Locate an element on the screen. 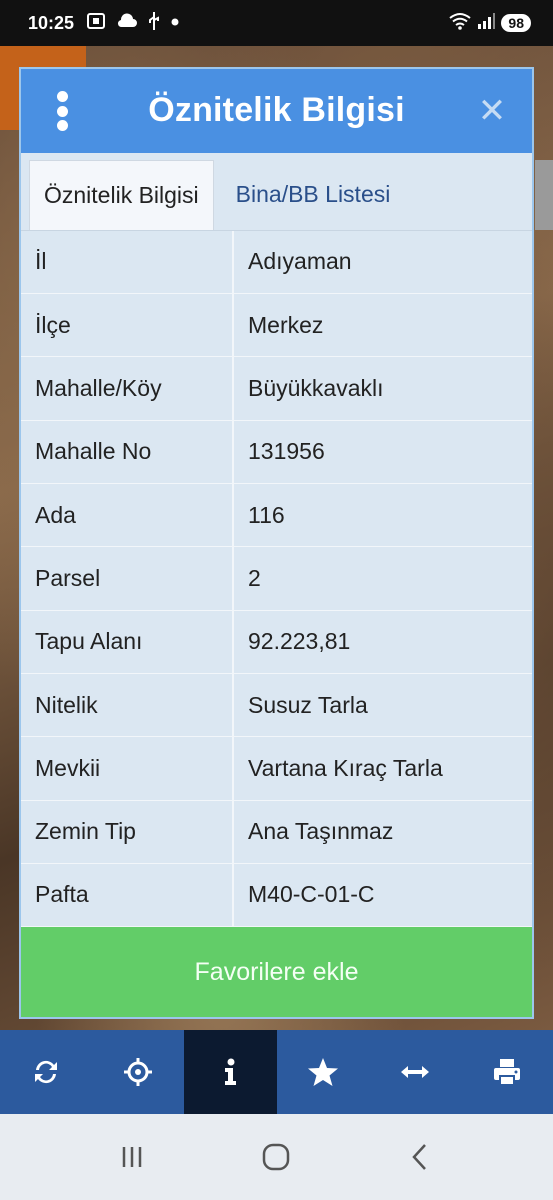 The image size is (553, 1200). table-row: Ada 116 is located at coordinates (276, 516).